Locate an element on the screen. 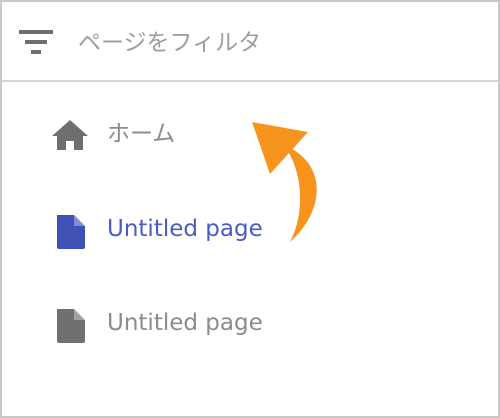 Image resolution: width=500 pixels, height=418 pixels. nav-item-untitled-page: Untitled page is located at coordinates (250, 323).